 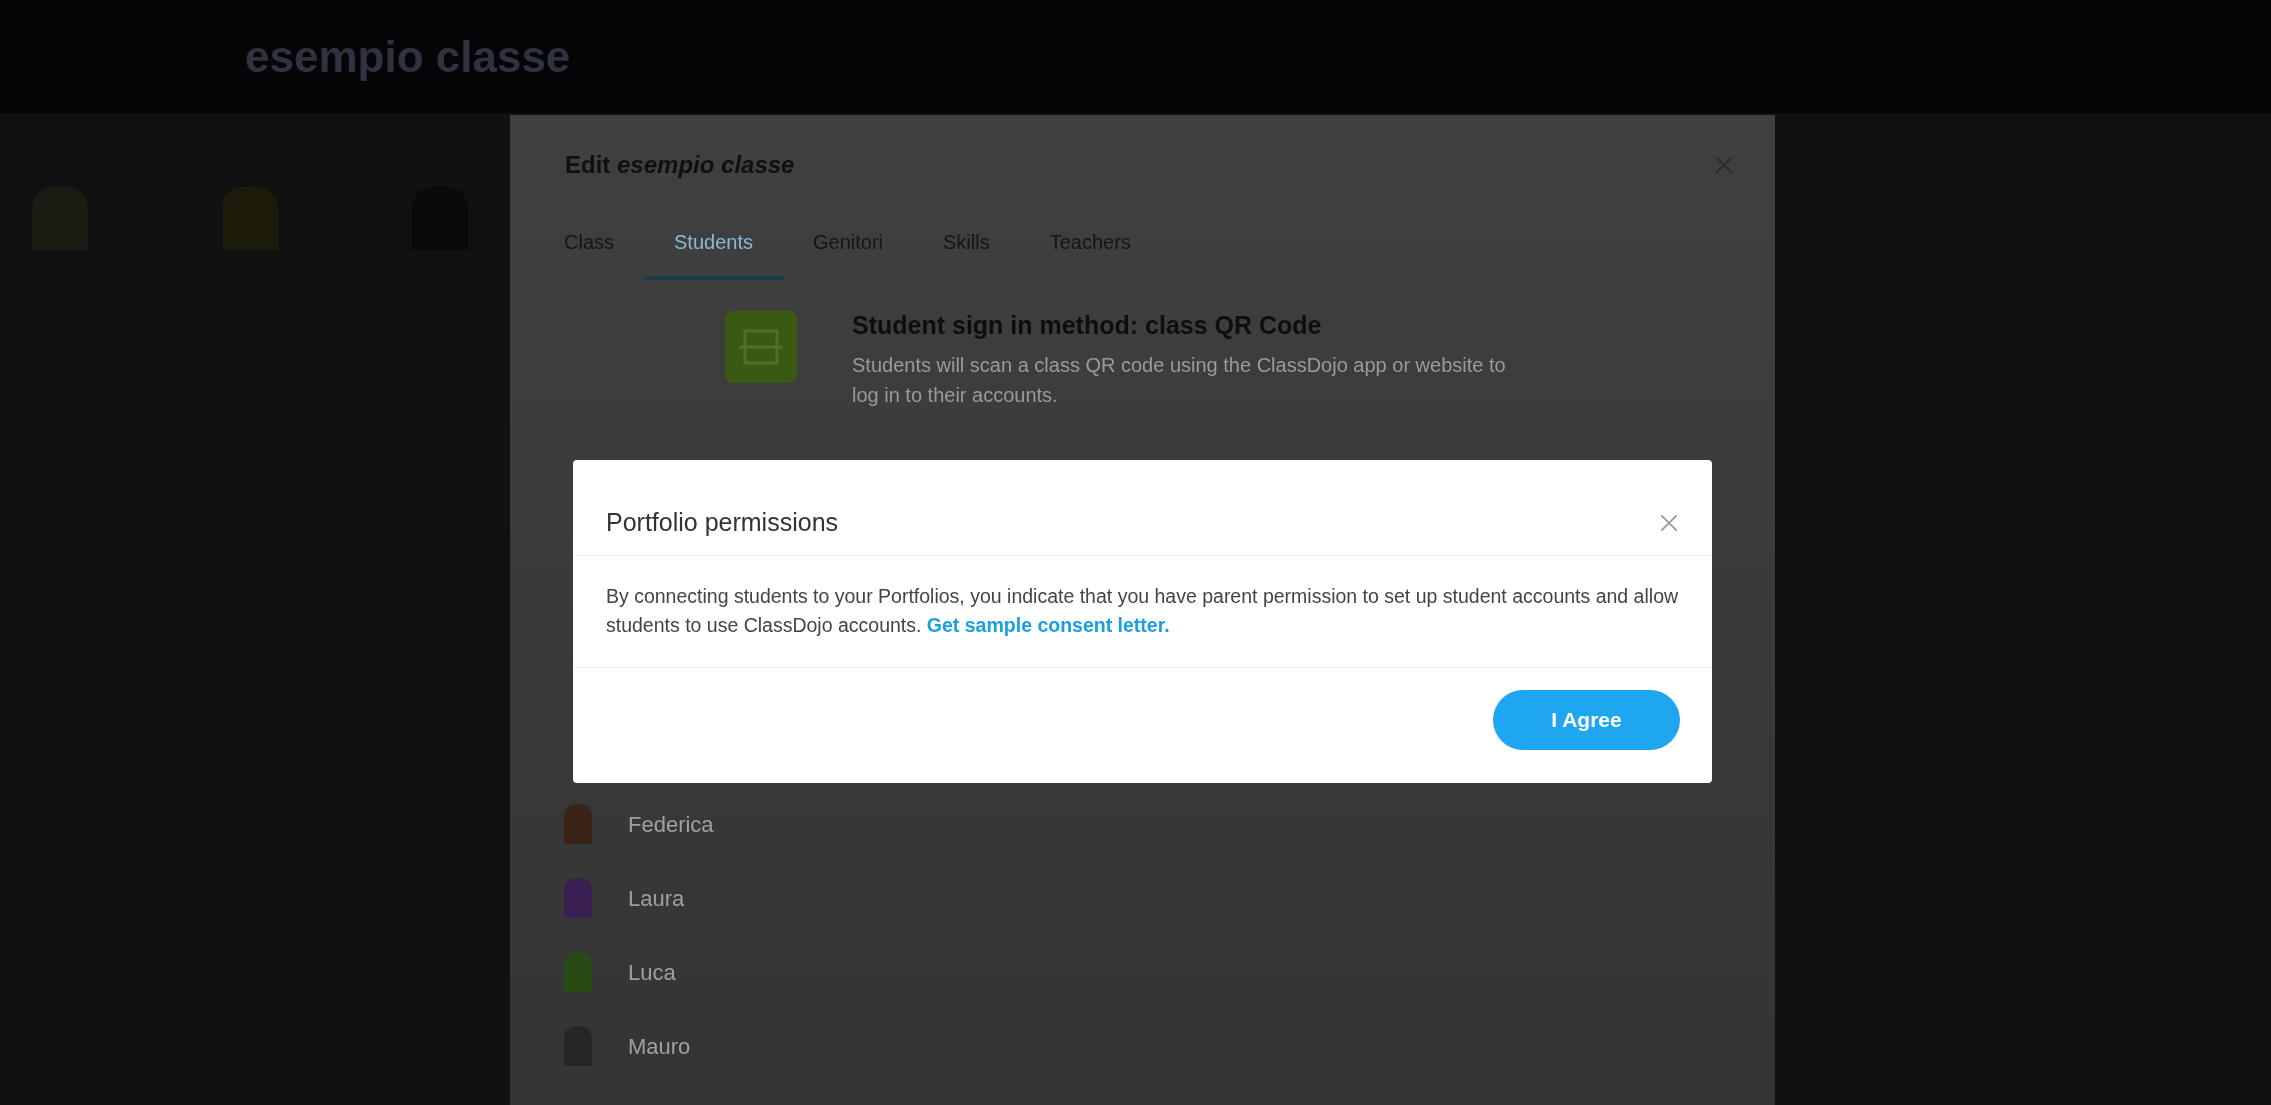 What do you see at coordinates (1586, 719) in the screenshot?
I see `agree-button: I Agree` at bounding box center [1586, 719].